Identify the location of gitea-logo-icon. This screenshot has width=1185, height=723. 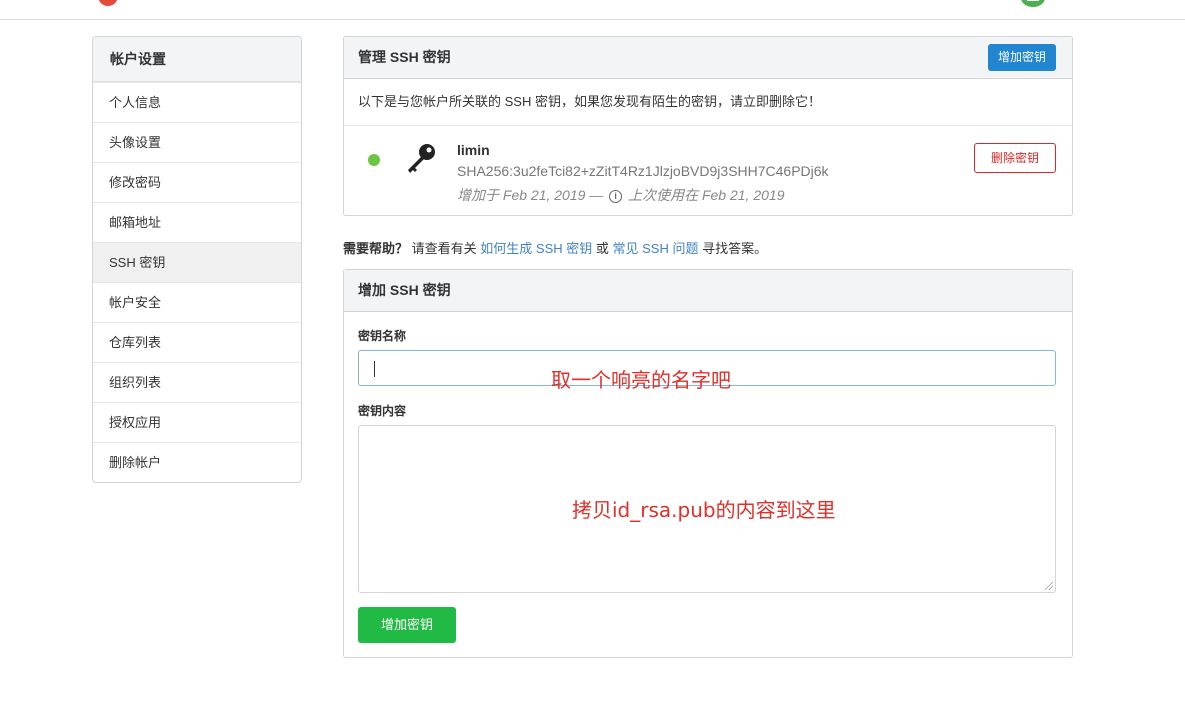
(108, 4).